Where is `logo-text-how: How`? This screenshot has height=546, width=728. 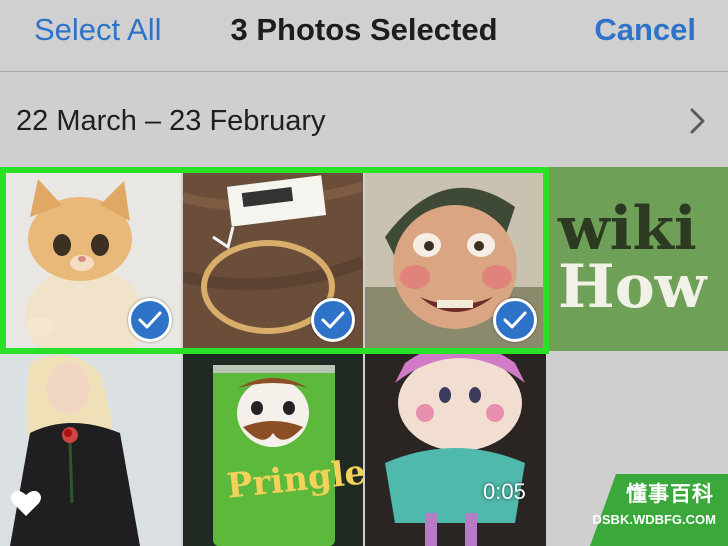
logo-text-how: How is located at coordinates (633, 287).